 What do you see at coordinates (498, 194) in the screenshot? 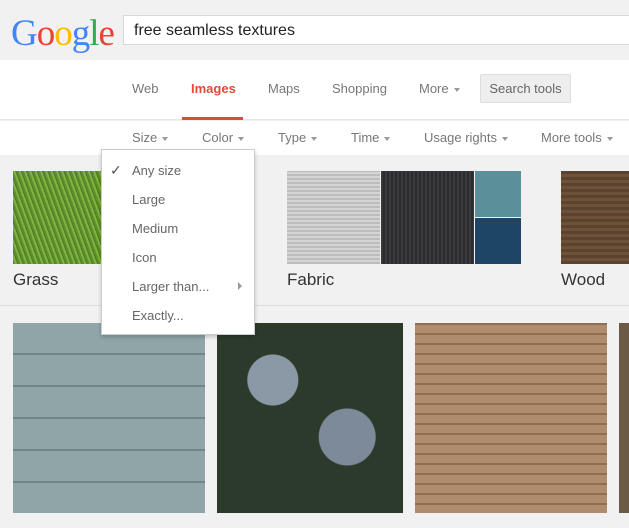
I see `fabric-teal-image` at bounding box center [498, 194].